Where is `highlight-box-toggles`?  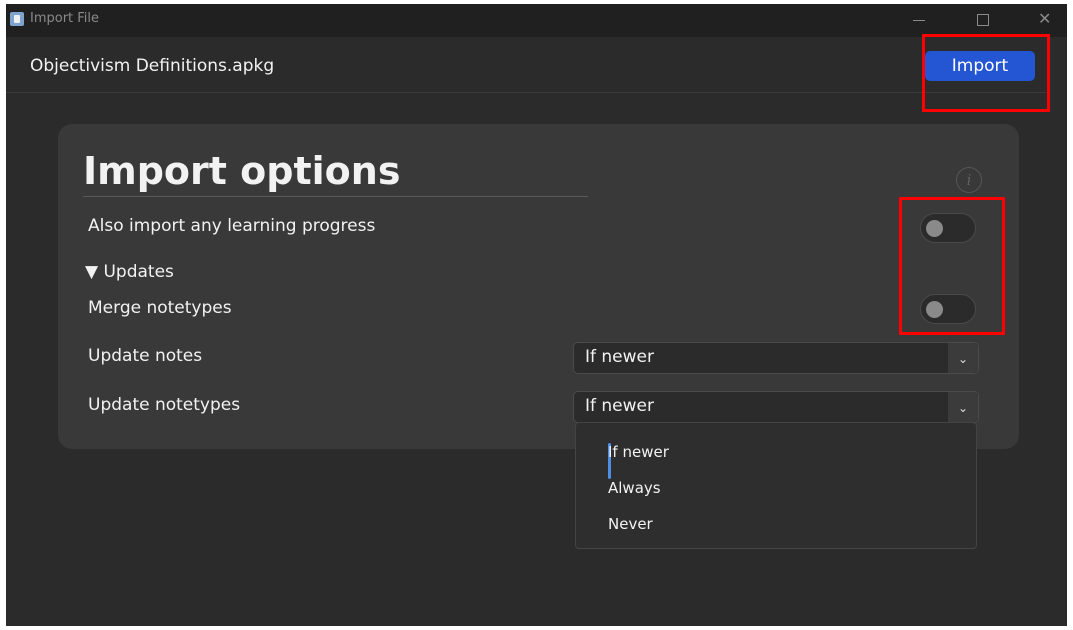 highlight-box-toggles is located at coordinates (952, 266).